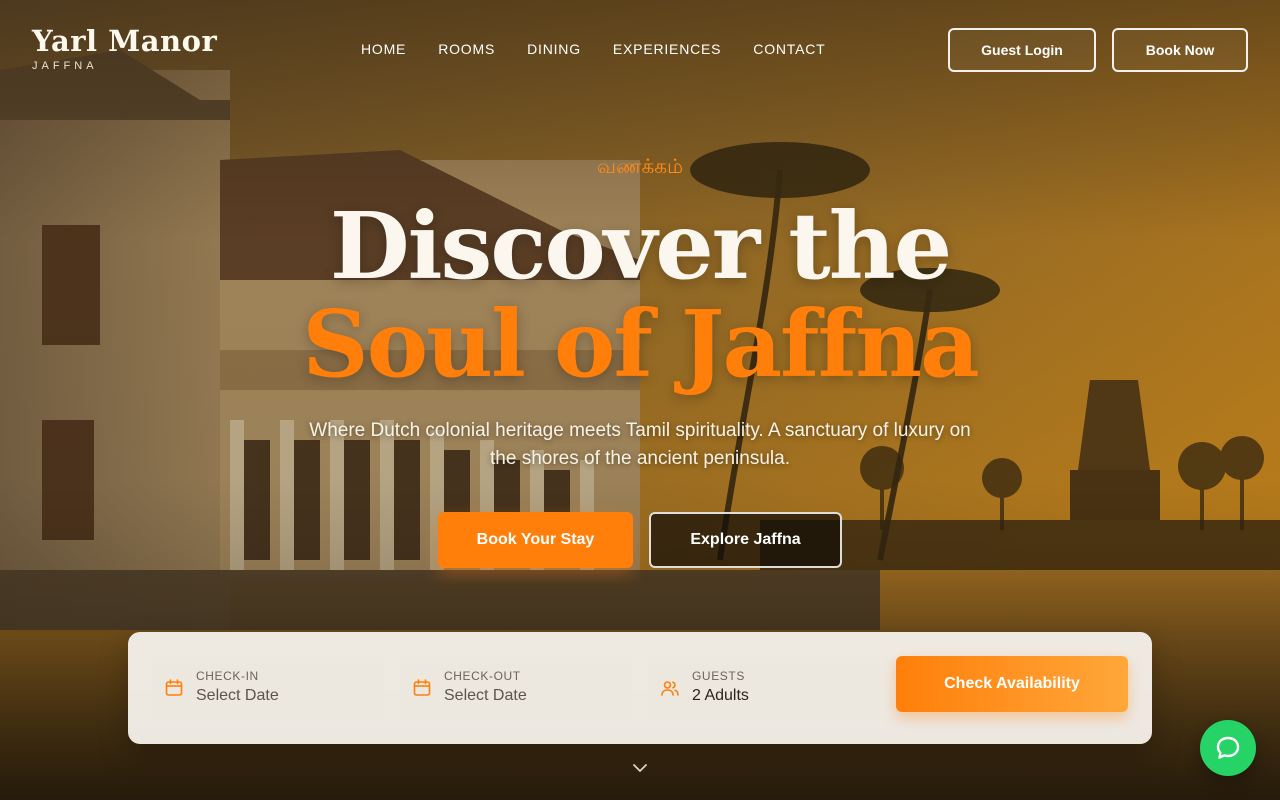 Image resolution: width=1280 pixels, height=800 pixels. I want to click on nav-item-rooms: ROOMS, so click(466, 49).